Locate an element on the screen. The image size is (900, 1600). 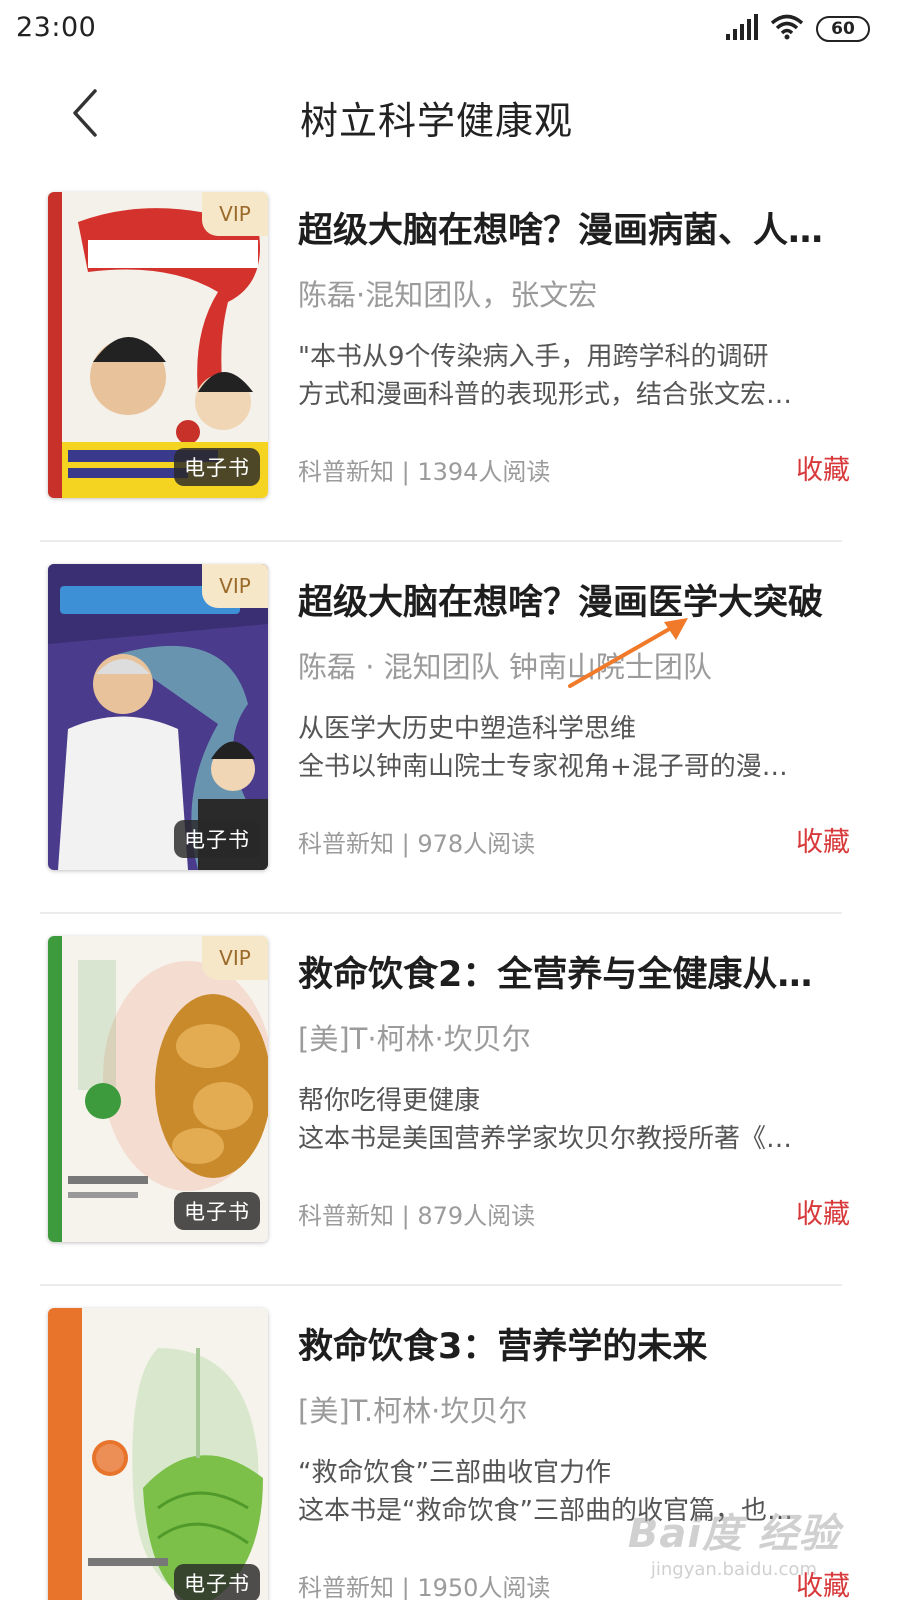
book-meta: 科普新知 | 879人阅读 is located at coordinates (417, 1216).